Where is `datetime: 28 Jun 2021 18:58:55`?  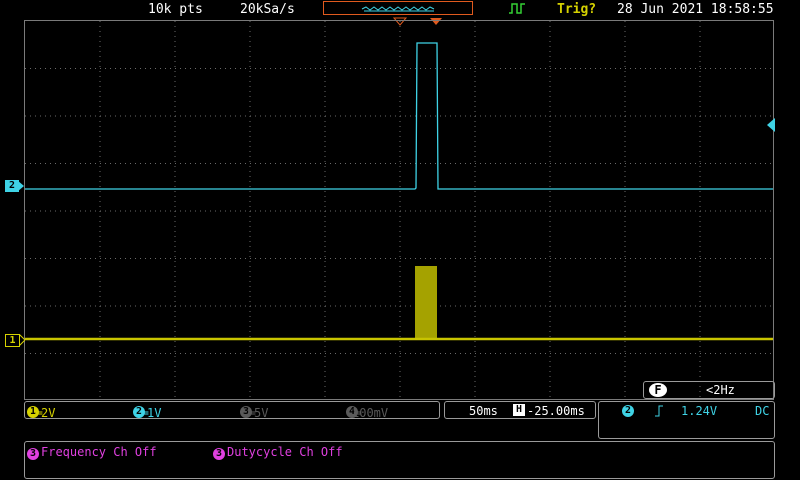
datetime: 28 Jun 2021 18:58:55 is located at coordinates (695, 9).